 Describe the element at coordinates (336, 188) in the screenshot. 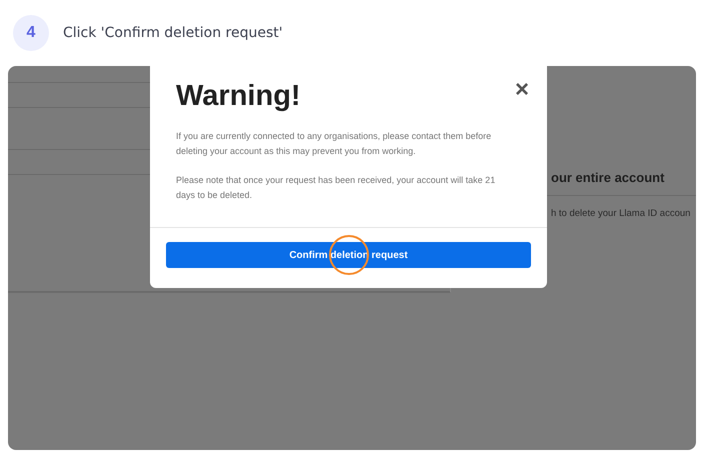

I see `dialog-message: Please note that once your request has been received, your account will take 21 days to be deleted.` at that location.